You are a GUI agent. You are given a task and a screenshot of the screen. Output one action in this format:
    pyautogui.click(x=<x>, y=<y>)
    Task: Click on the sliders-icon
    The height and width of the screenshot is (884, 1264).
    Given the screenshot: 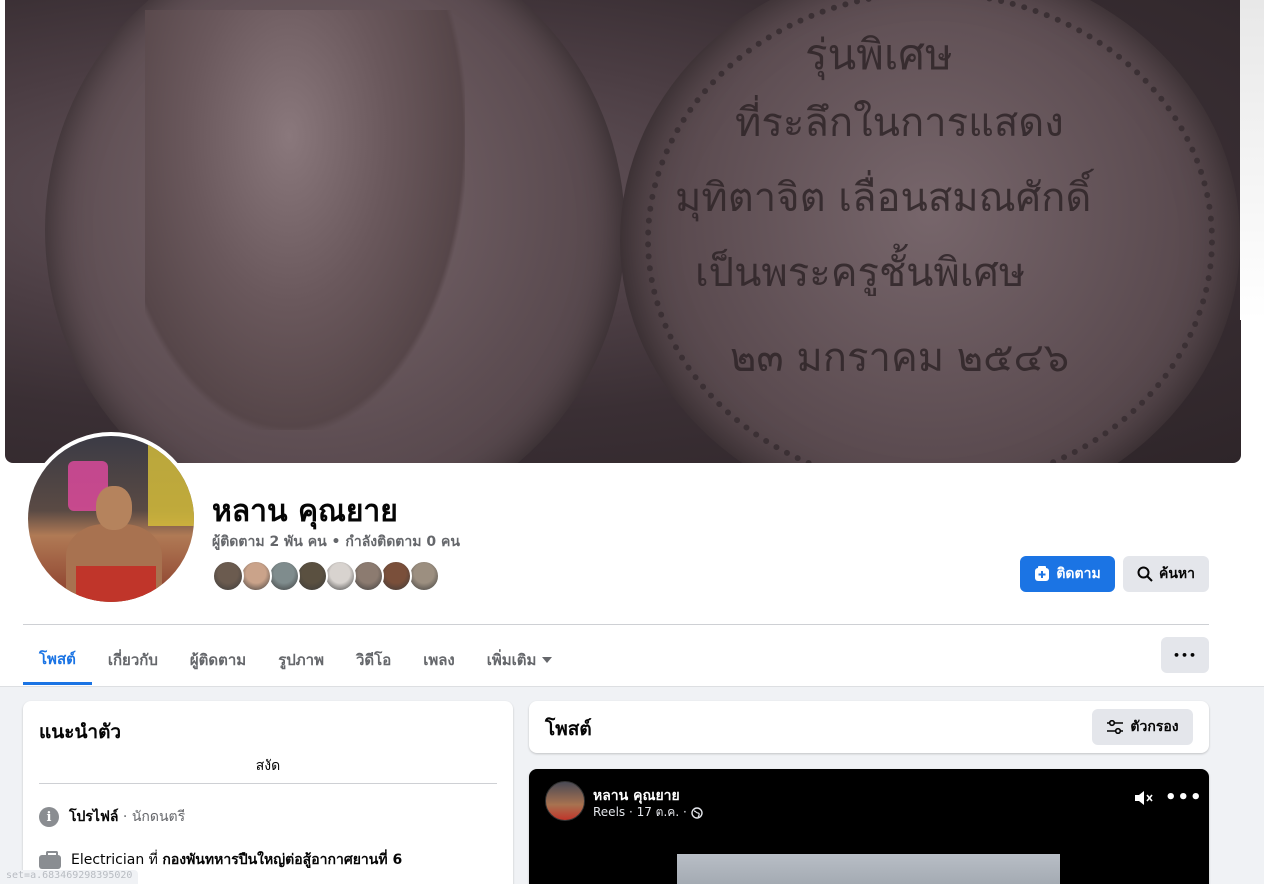 What is the action you would take?
    pyautogui.click(x=1115, y=727)
    